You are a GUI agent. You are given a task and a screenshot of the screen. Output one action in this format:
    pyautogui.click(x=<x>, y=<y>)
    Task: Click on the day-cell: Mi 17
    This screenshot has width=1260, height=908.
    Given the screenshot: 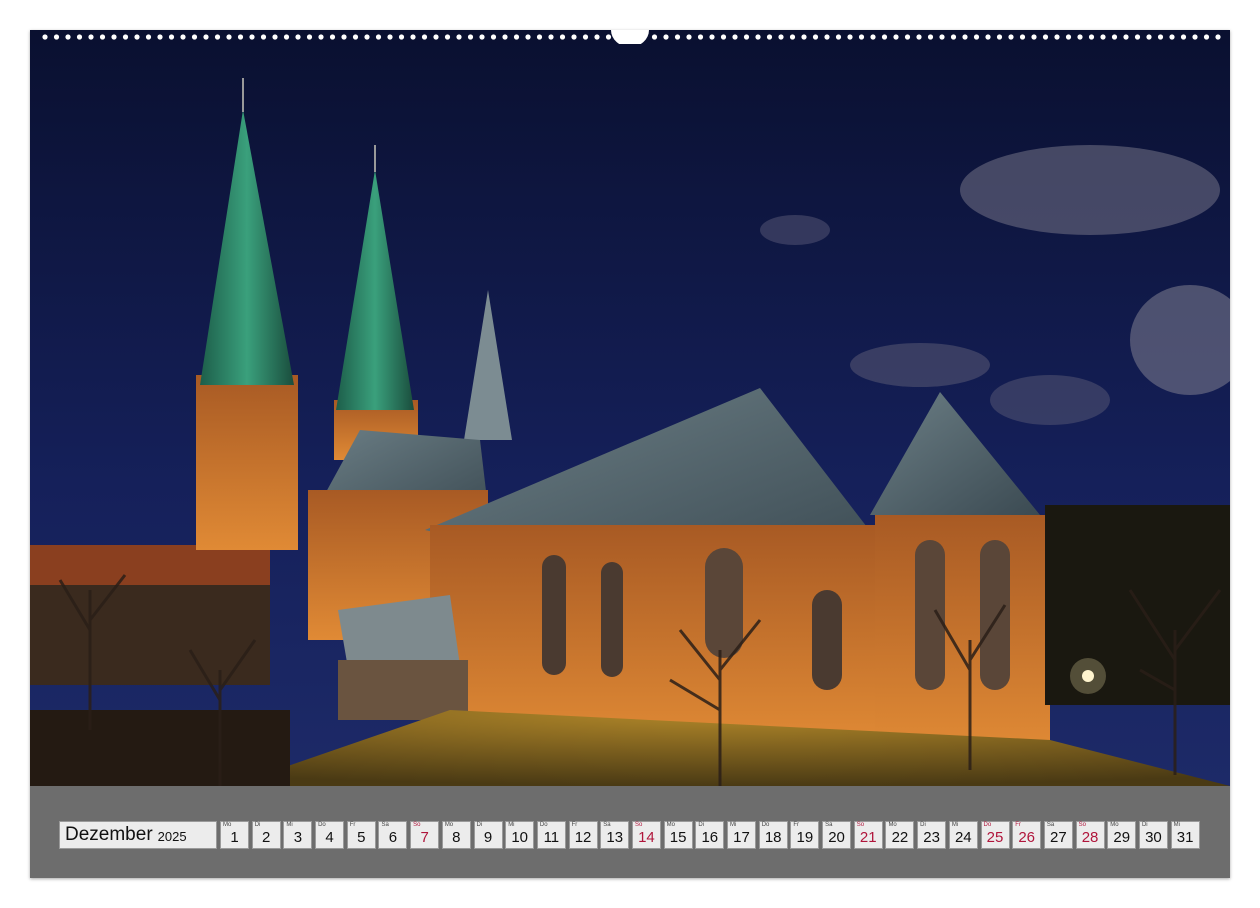 What is the action you would take?
    pyautogui.click(x=741, y=835)
    